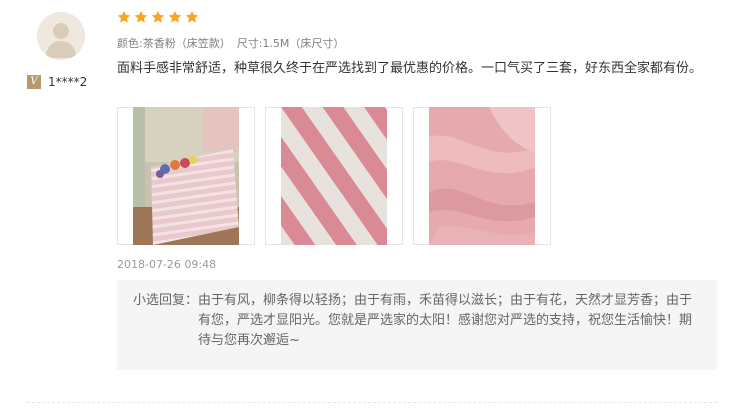 The width and height of the screenshot is (741, 412). I want to click on sku-color: 颜色:茶香粉（床笠款）, so click(174, 43).